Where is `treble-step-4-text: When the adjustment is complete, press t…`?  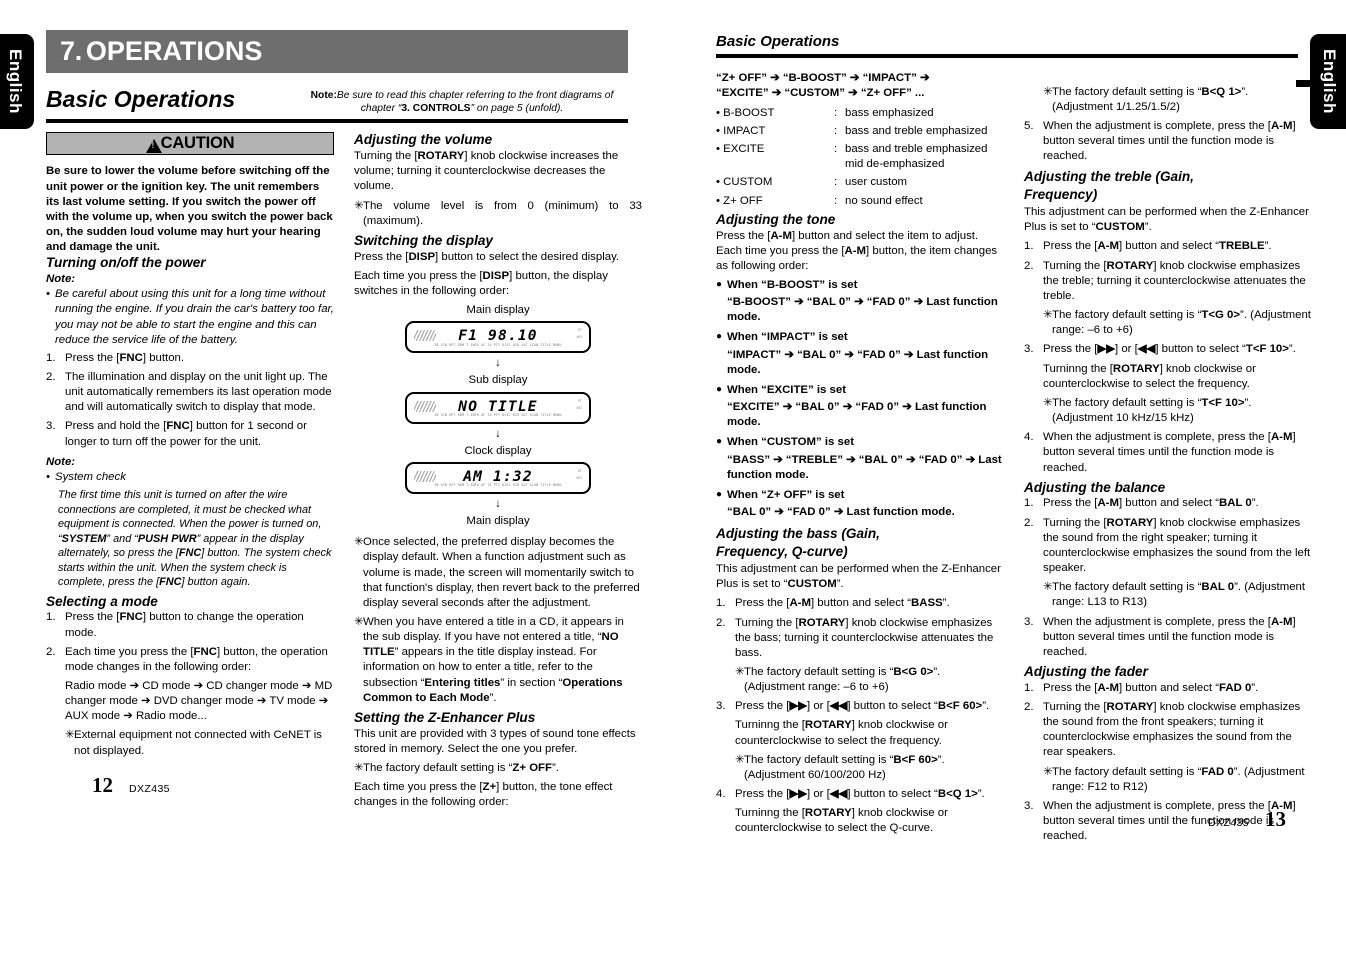 treble-step-4-text: When the adjustment is complete, press t… is located at coordinates (1169, 452).